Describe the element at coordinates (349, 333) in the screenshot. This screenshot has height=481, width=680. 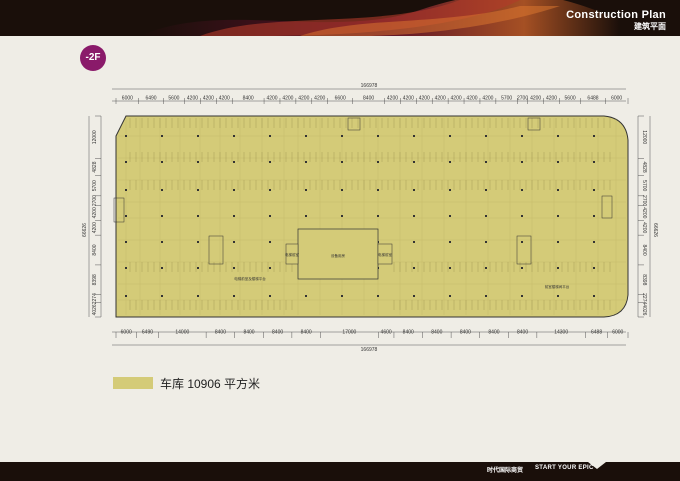
I see `dim-label: 17000` at that location.